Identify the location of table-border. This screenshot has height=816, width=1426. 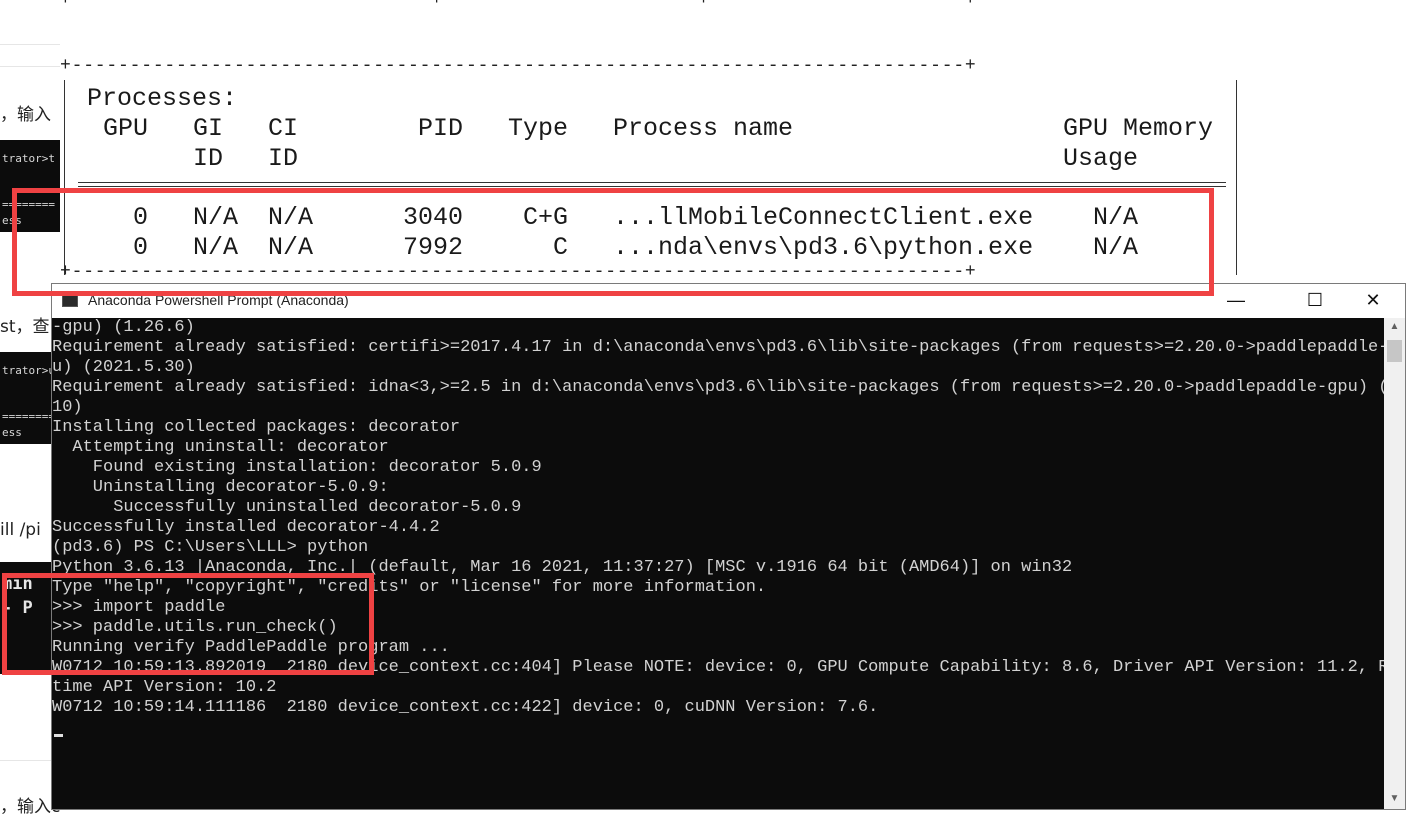
(1236, 177).